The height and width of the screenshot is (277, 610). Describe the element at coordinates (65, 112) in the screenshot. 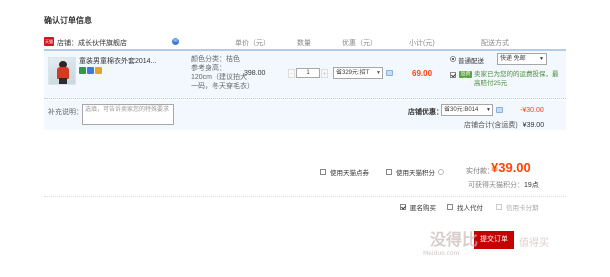

I see `memo-label: 补充说明：` at that location.